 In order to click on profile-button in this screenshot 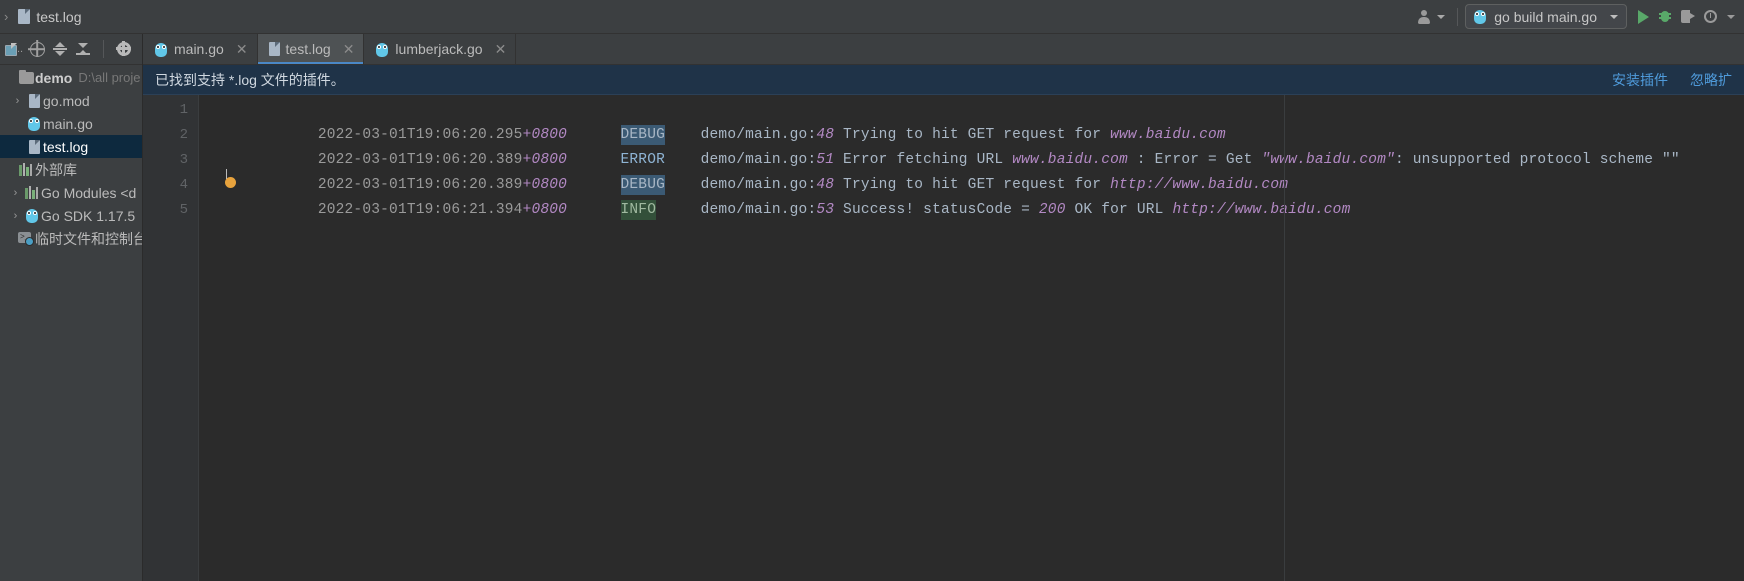, I will do `click(1710, 17)`.